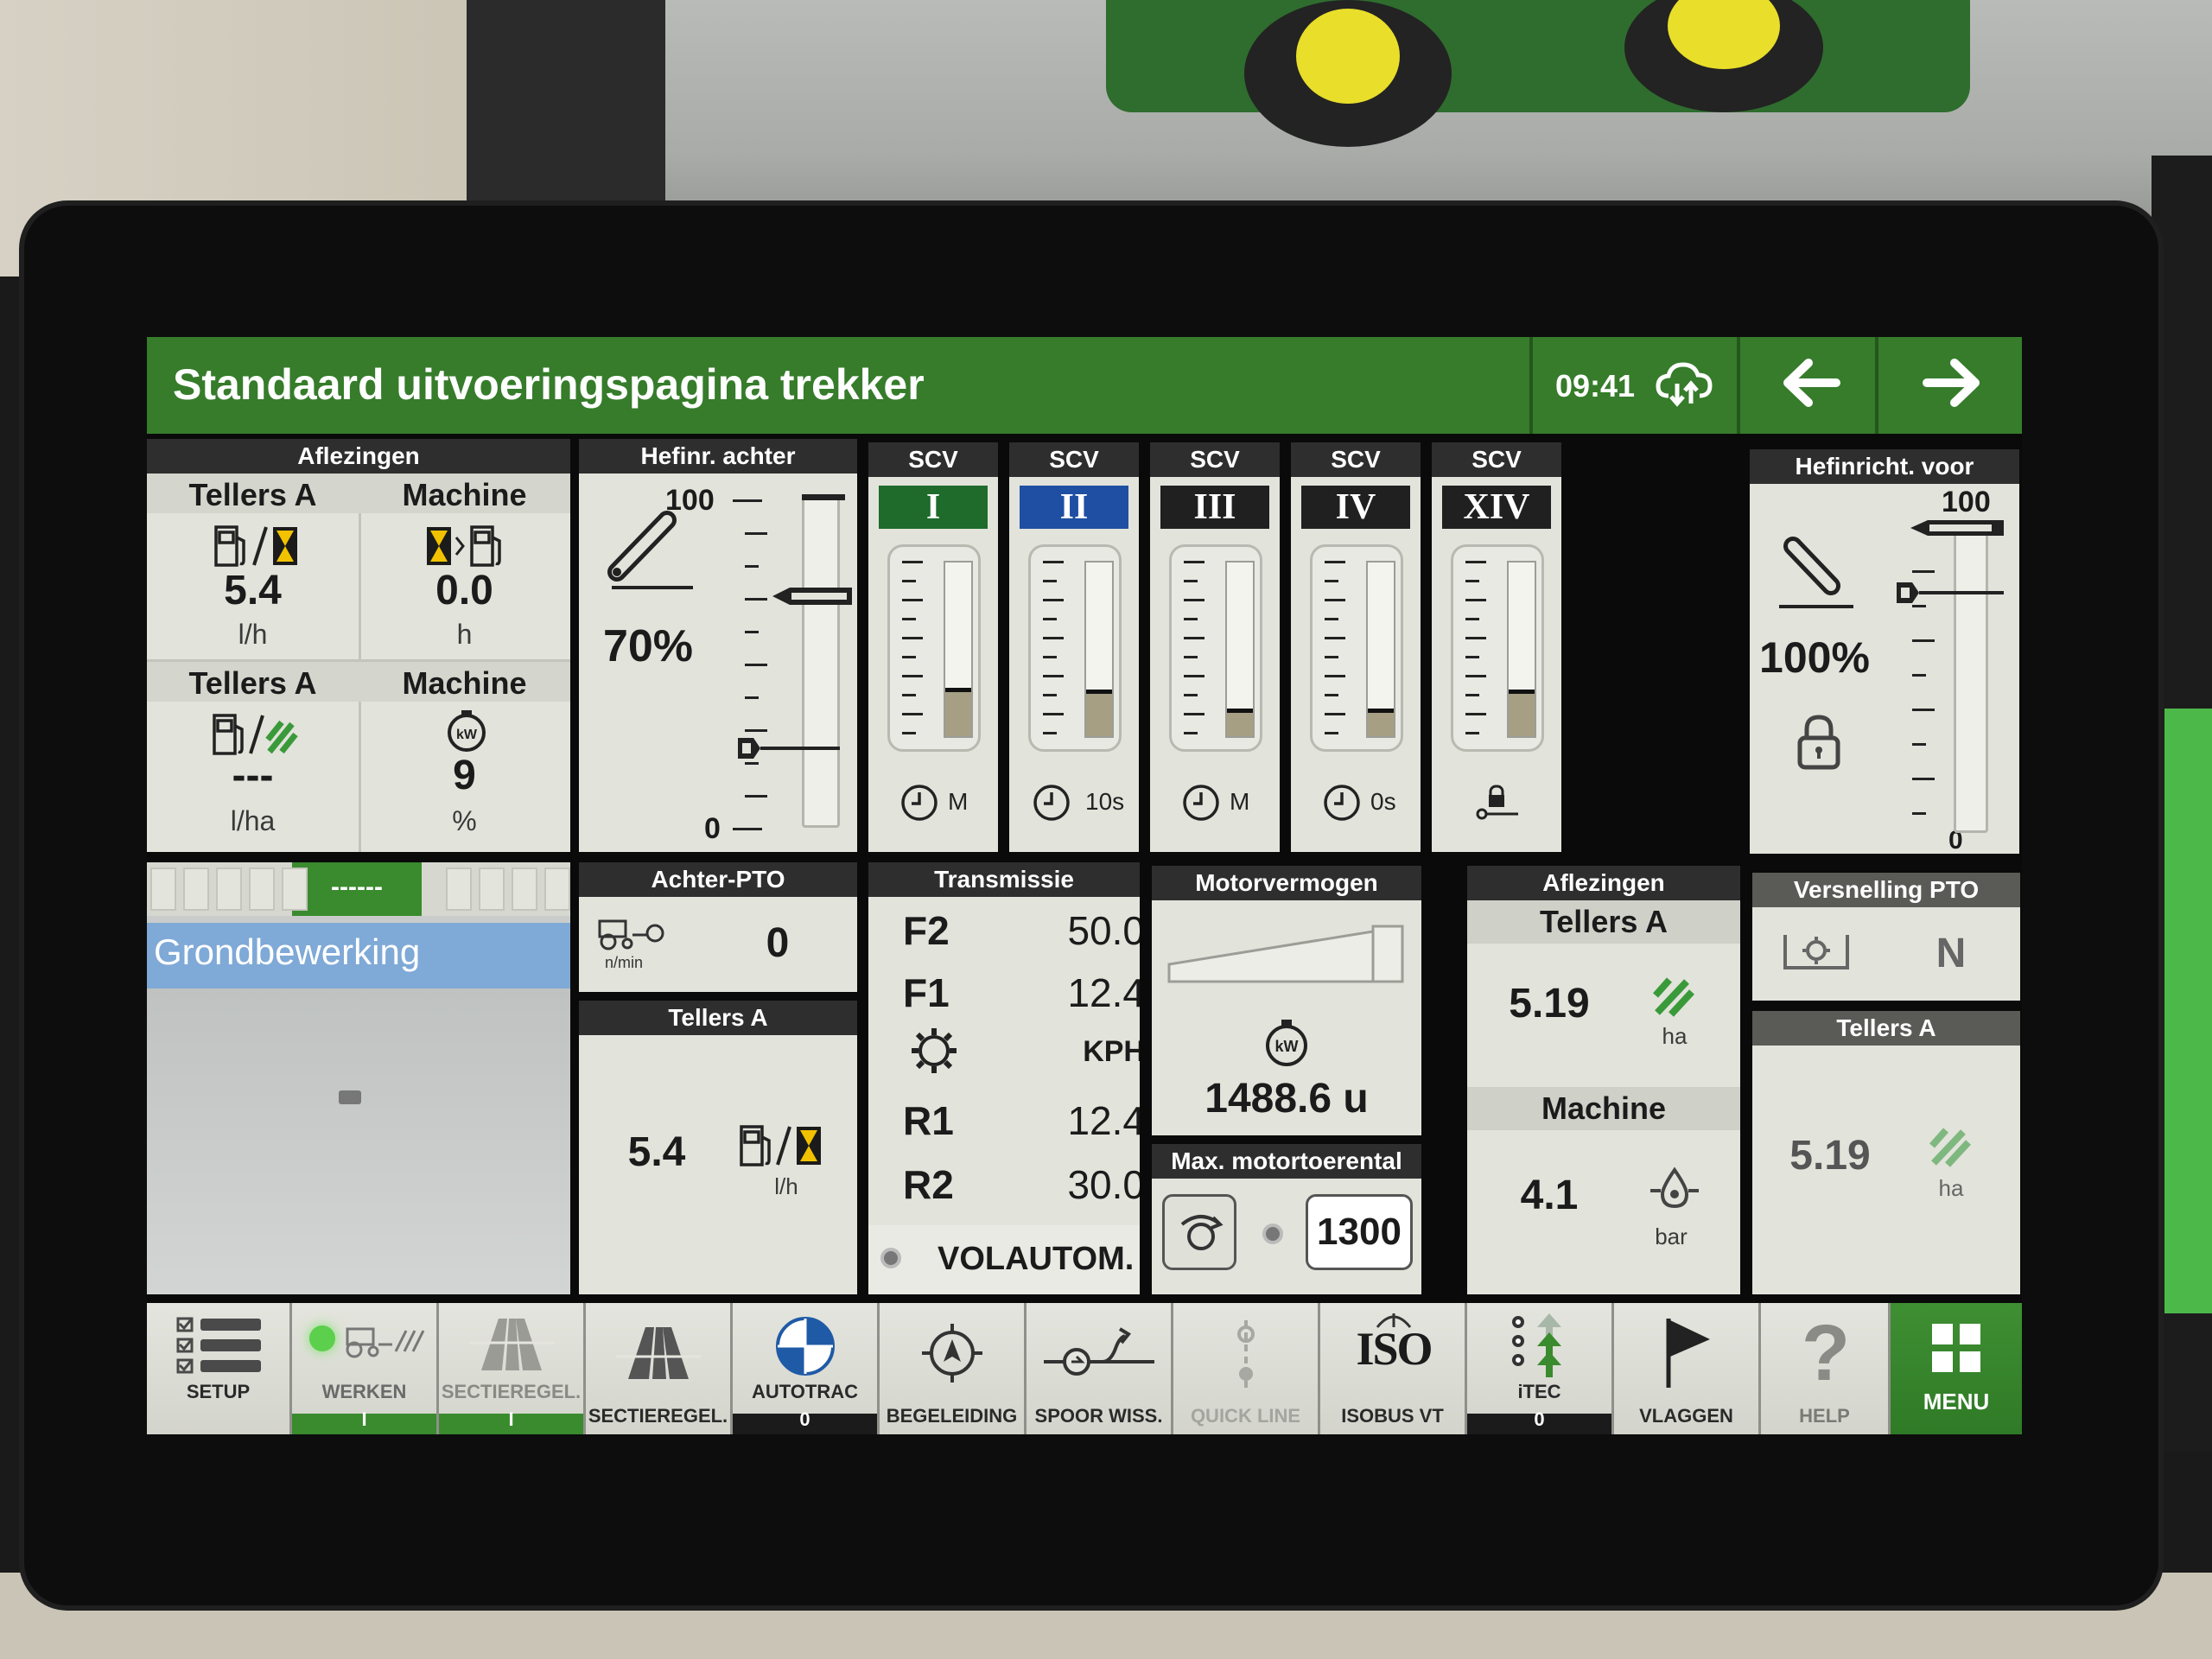 This screenshot has width=2212, height=1659. I want to click on section-control-button: SECTIEREGEL. I, so click(512, 1368).